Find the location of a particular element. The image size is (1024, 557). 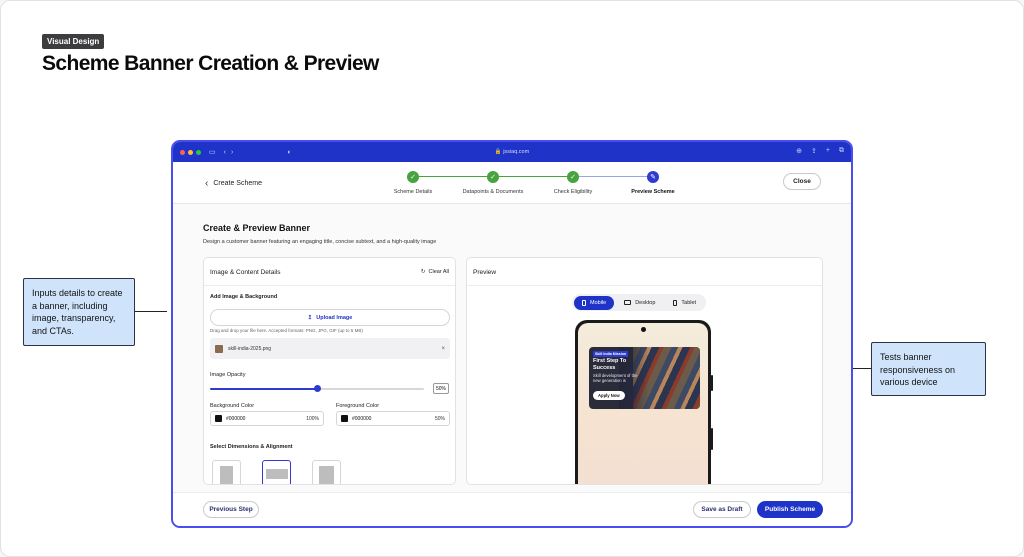

opacity-slider-handle is located at coordinates (317, 388).